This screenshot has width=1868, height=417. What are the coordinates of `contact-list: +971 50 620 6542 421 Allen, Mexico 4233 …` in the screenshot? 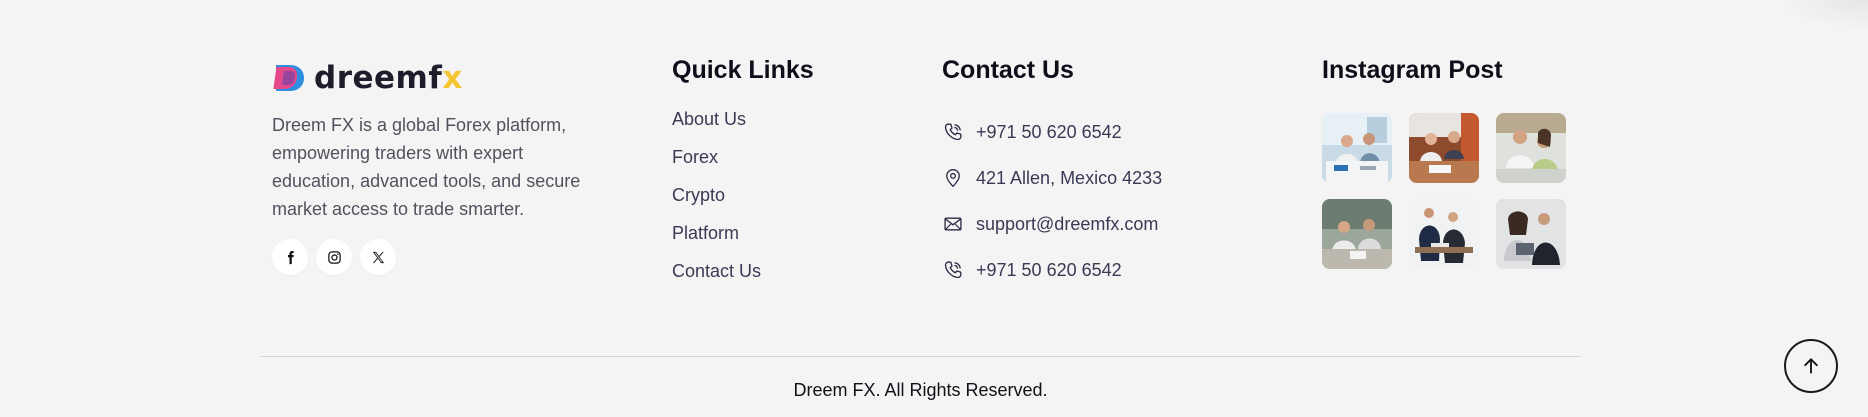 It's located at (1052, 201).